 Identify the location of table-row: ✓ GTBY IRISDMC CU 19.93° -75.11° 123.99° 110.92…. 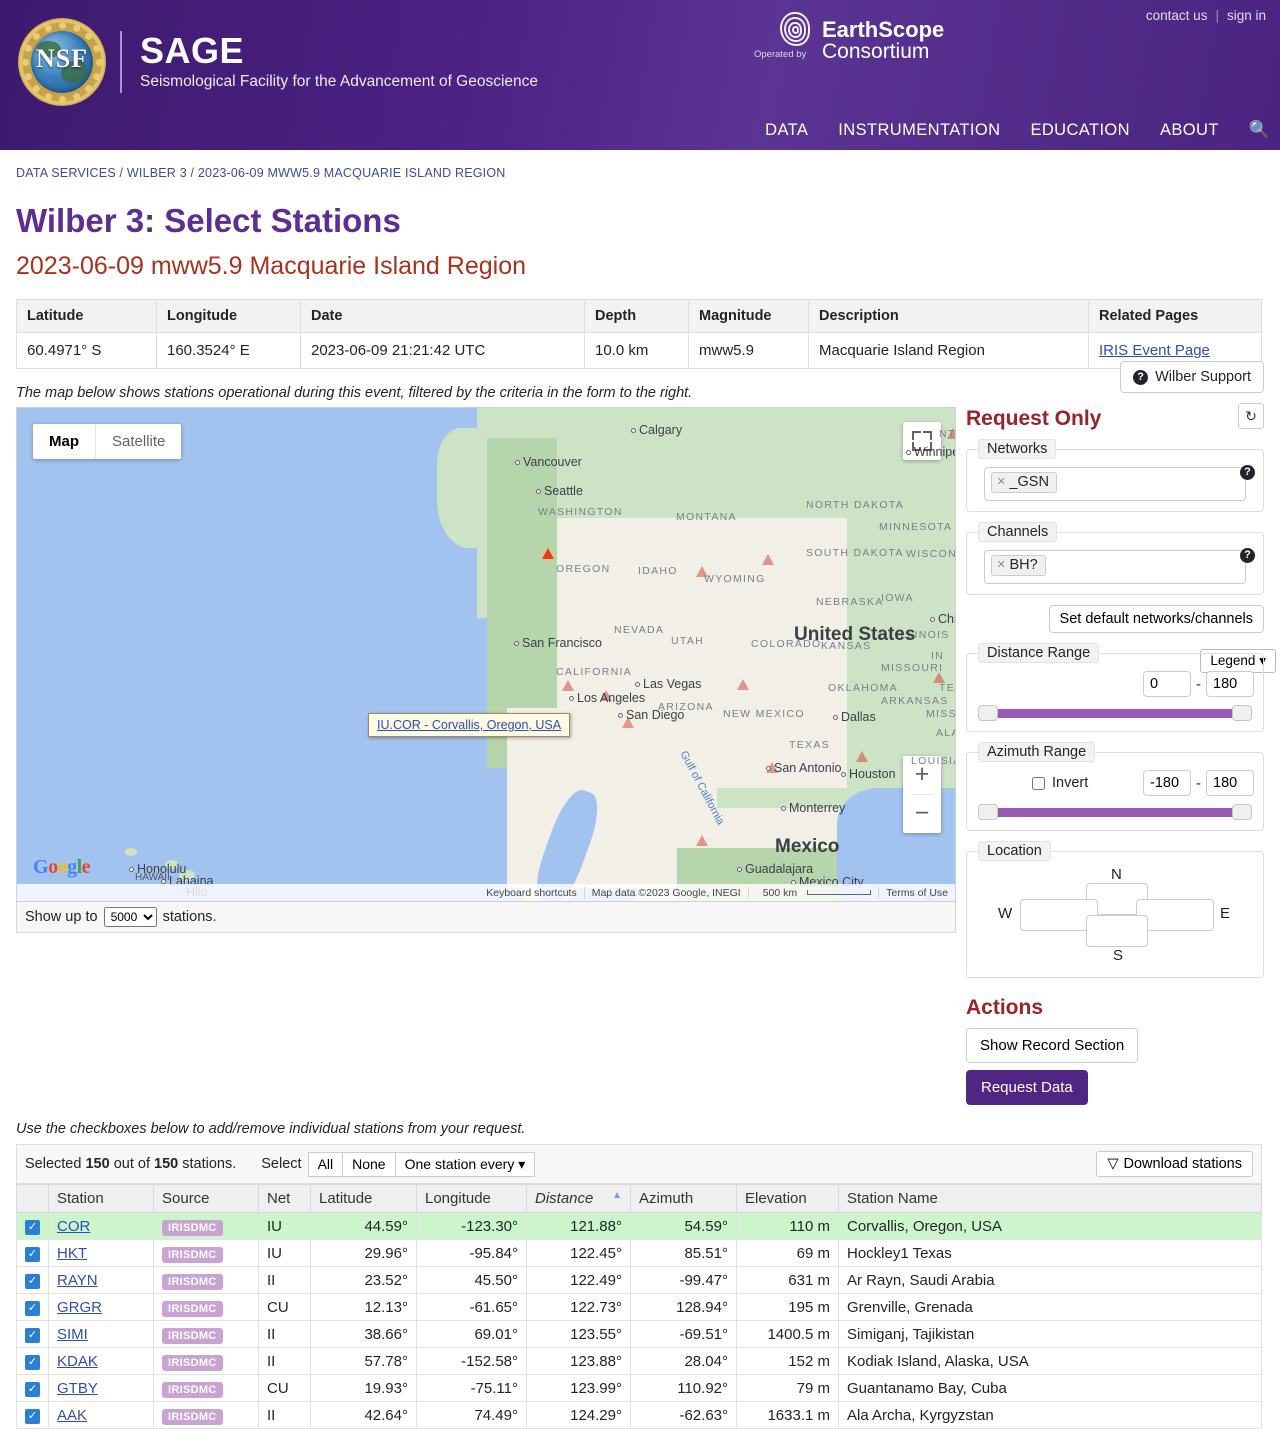
(639, 1388).